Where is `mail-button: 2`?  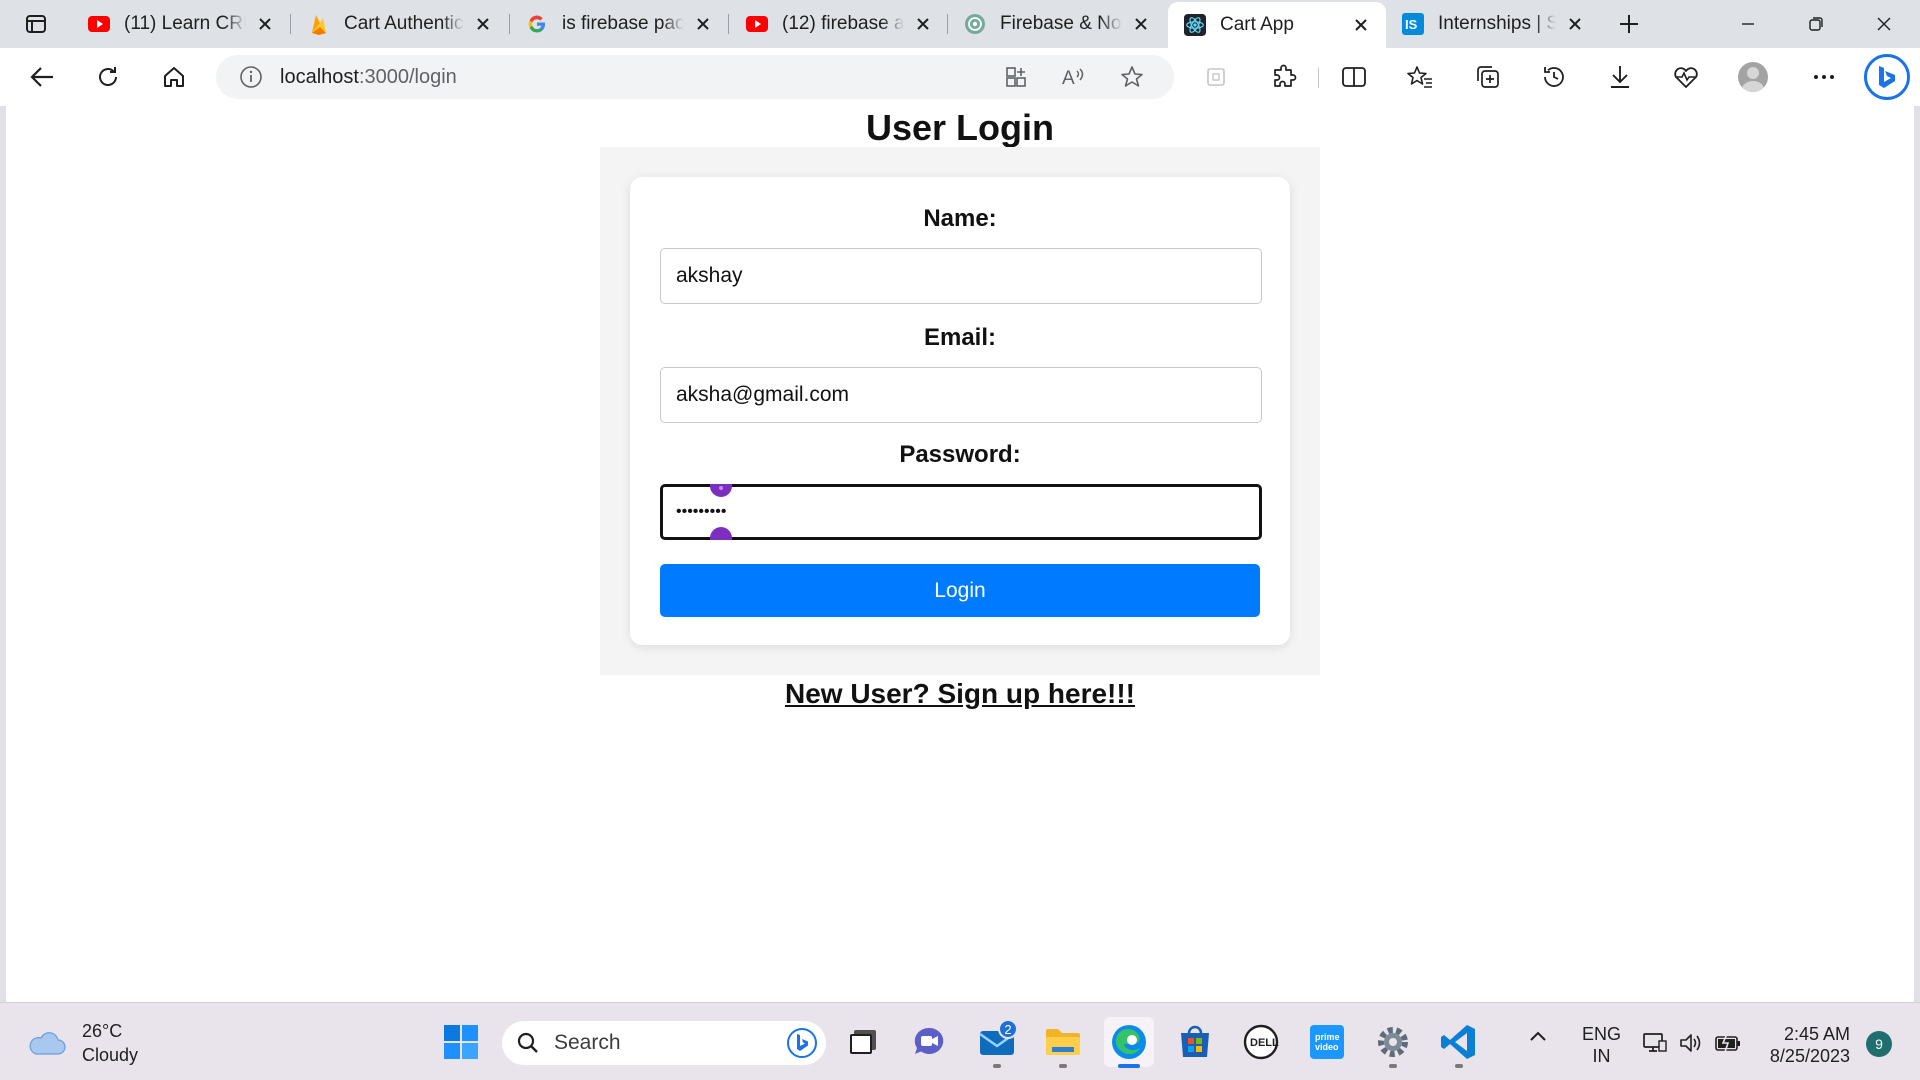
mail-button: 2 is located at coordinates (997, 1042).